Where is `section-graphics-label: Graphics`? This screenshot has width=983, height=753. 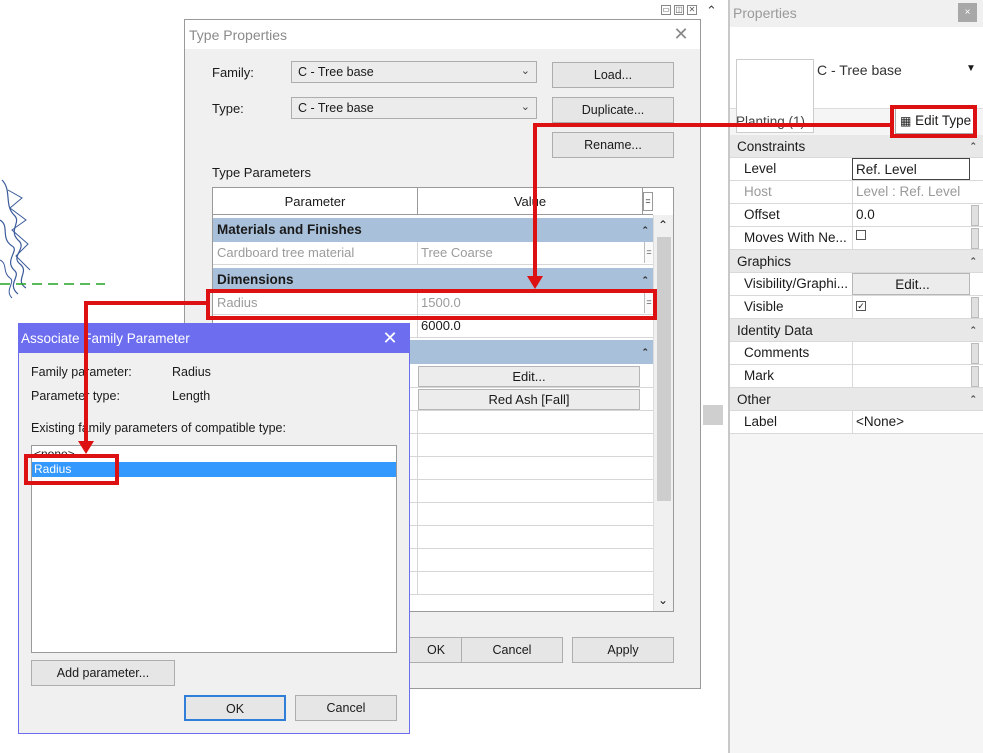
section-graphics-label: Graphics is located at coordinates (764, 261).